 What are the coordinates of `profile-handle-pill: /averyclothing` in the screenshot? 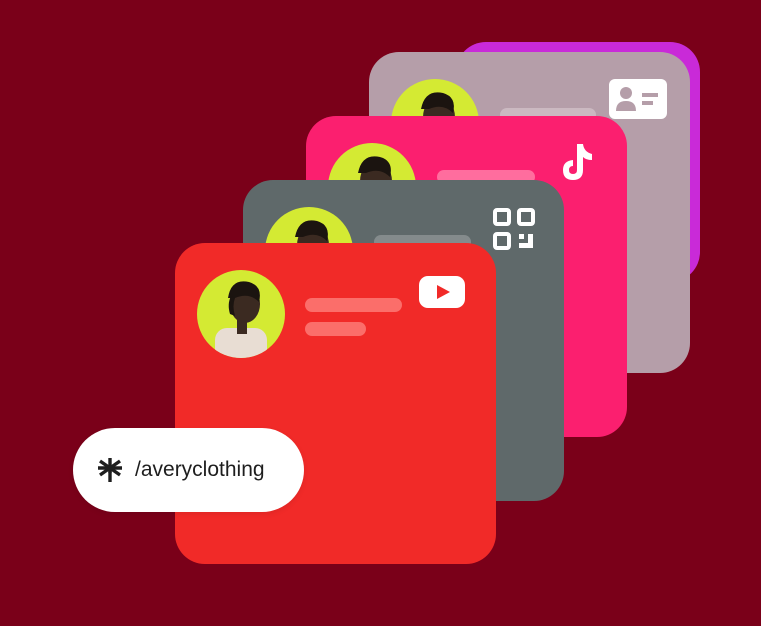 It's located at (188, 470).